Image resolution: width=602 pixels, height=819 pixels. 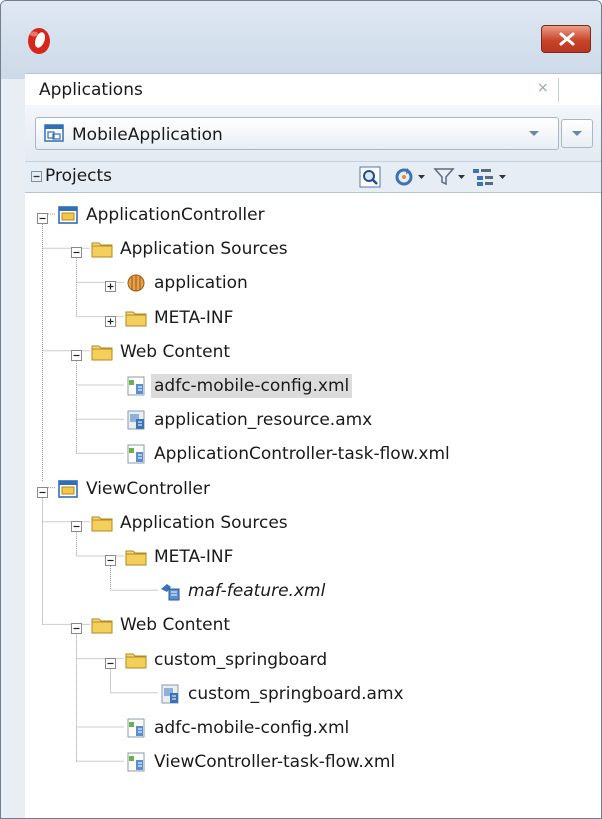 What do you see at coordinates (175, 215) in the screenshot?
I see `tree-node-label: ApplicationController` at bounding box center [175, 215].